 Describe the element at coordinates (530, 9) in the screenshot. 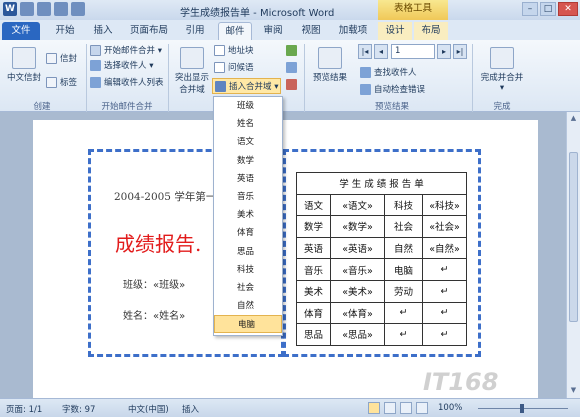

I see `minimize-button: –` at that location.